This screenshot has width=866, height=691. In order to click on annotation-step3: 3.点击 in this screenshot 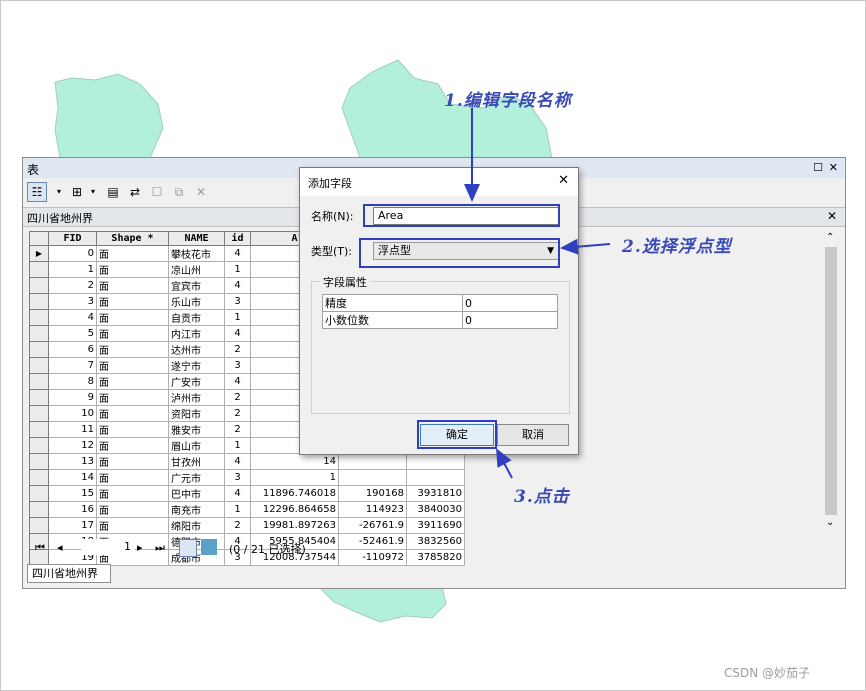, I will do `click(542, 497)`.